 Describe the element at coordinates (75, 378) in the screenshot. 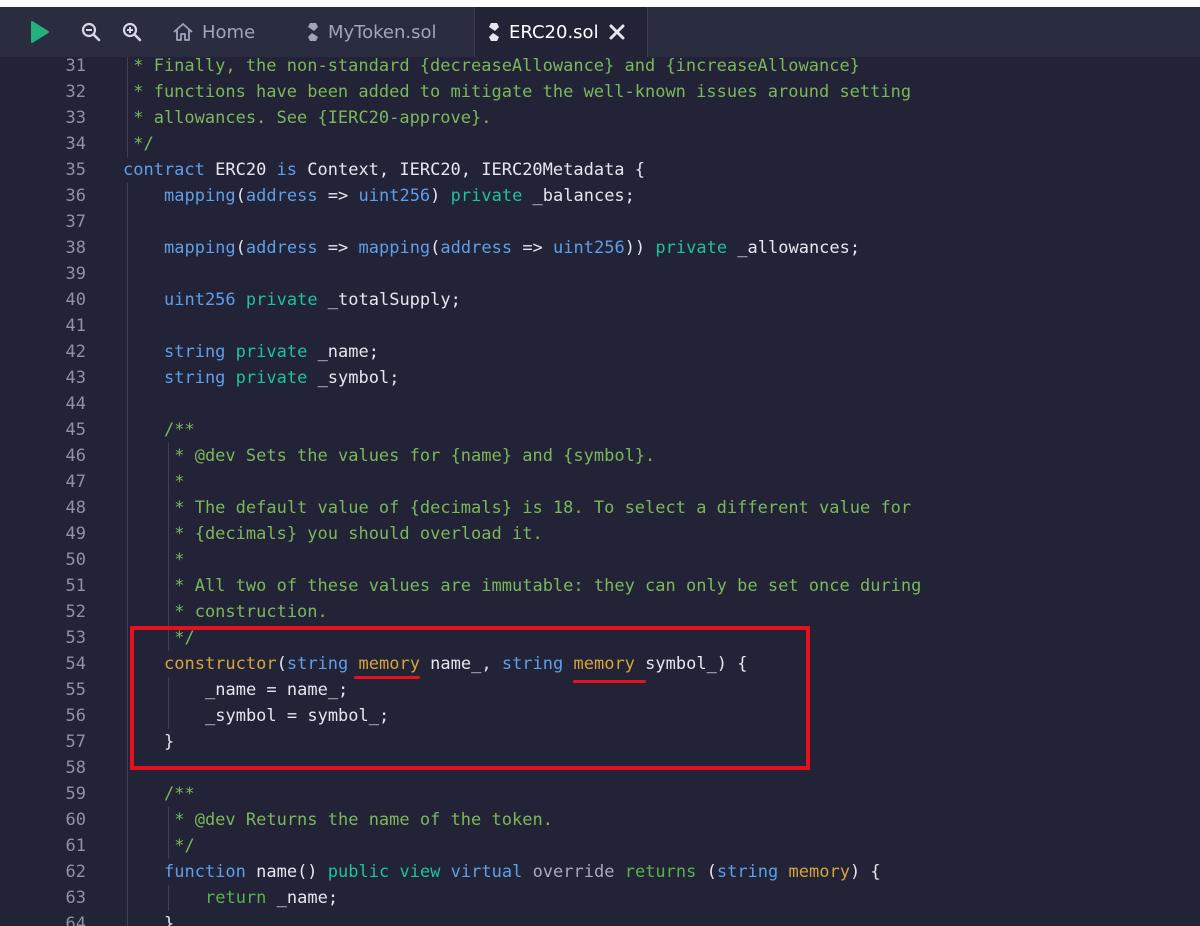

I see `line-number: 43` at that location.